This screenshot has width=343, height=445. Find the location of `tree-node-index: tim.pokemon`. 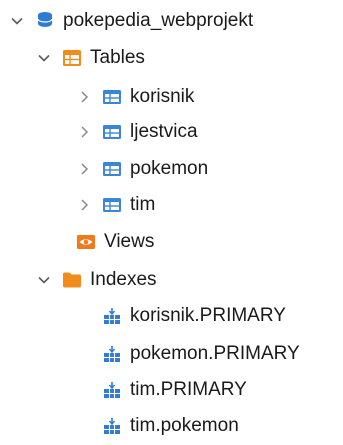

tree-node-index: tim.pokemon is located at coordinates (170, 426).